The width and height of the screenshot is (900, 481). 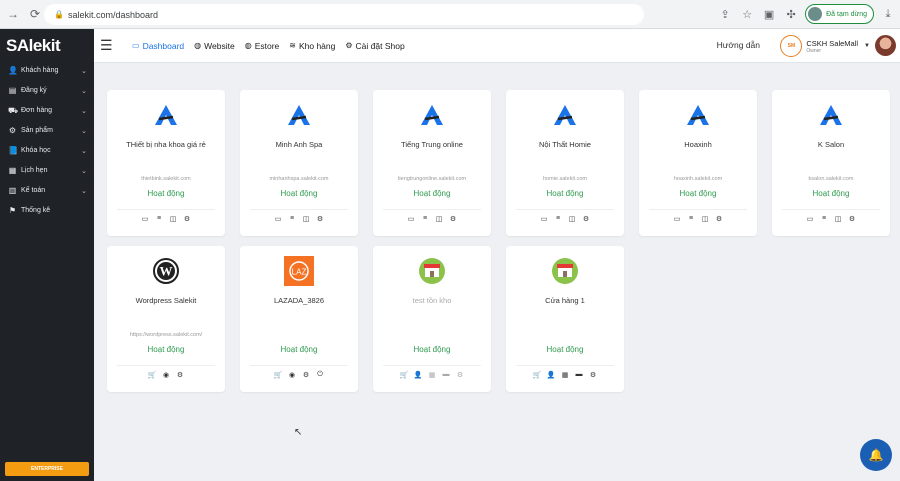 I want to click on sidebar-item: 📘 Khóa học ⌄, so click(x=47, y=150).